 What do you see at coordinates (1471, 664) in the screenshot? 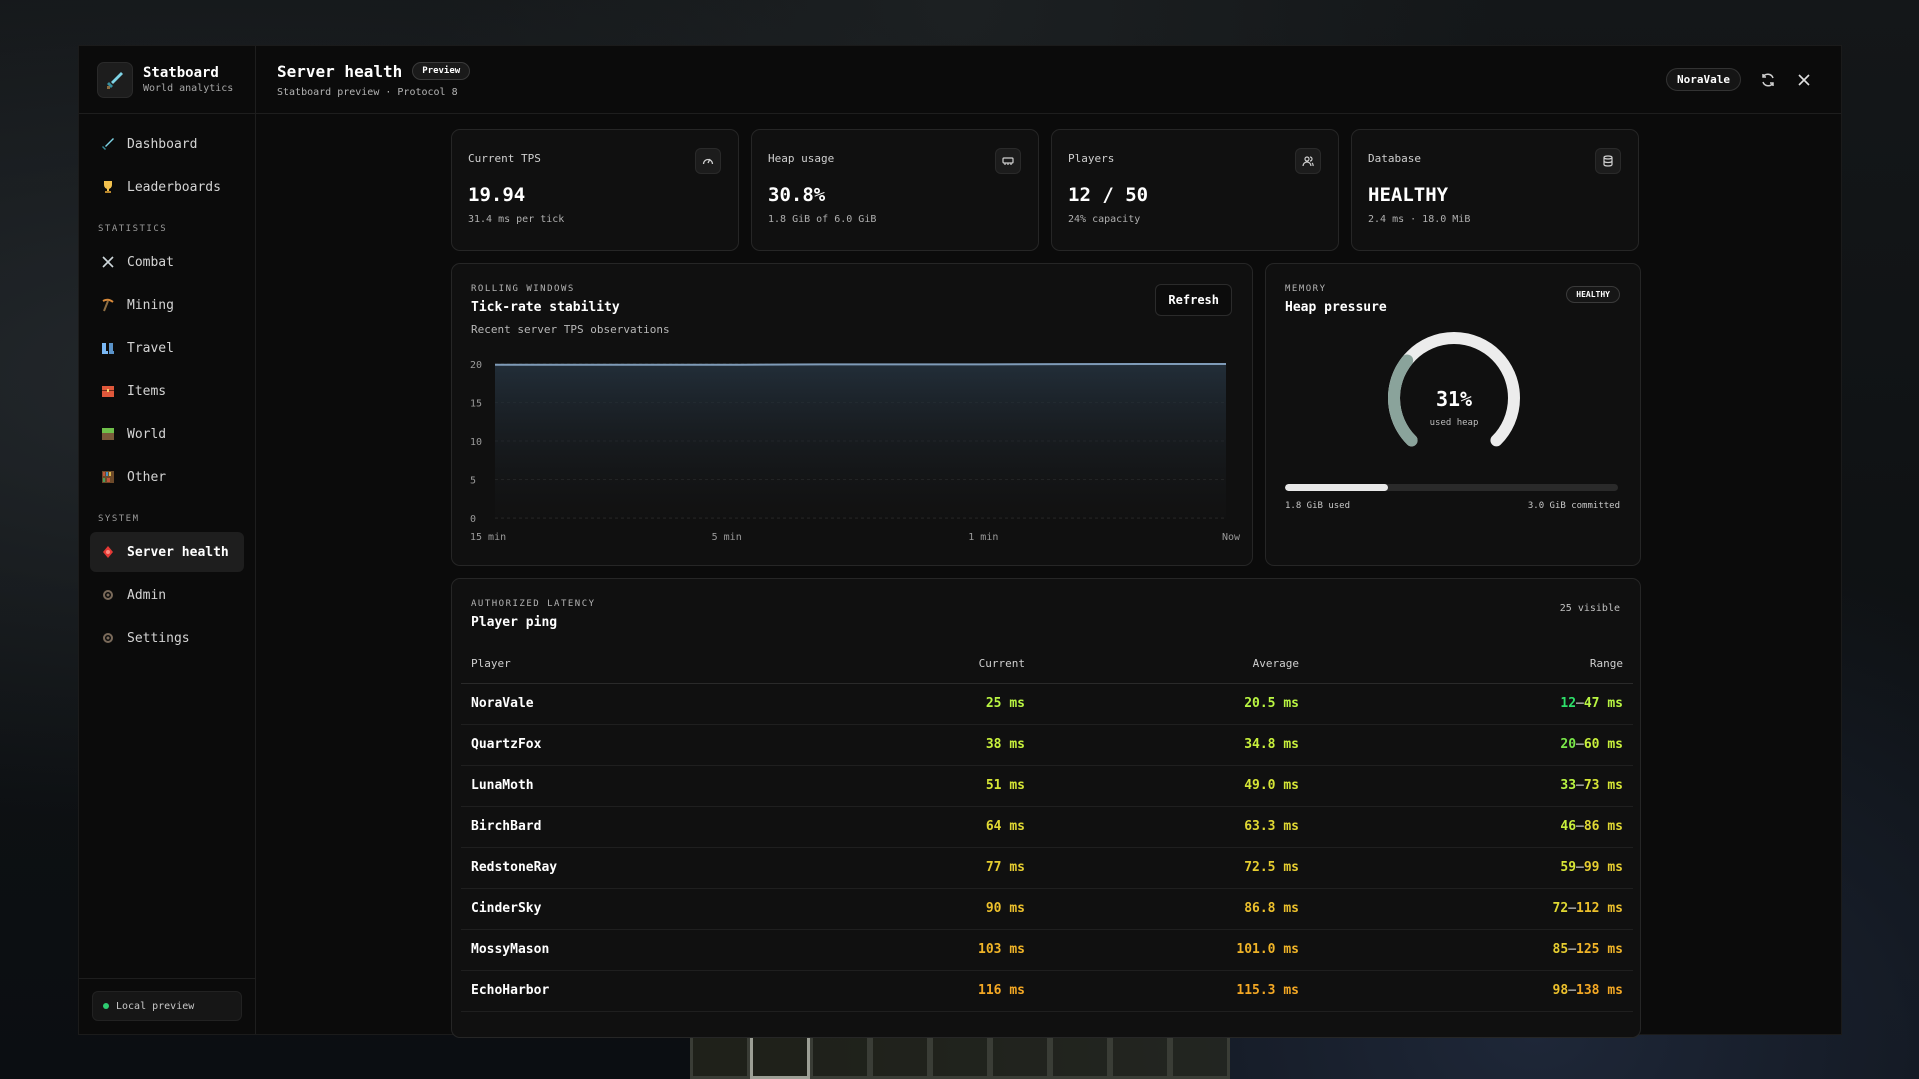
I see `col-range: Range` at bounding box center [1471, 664].